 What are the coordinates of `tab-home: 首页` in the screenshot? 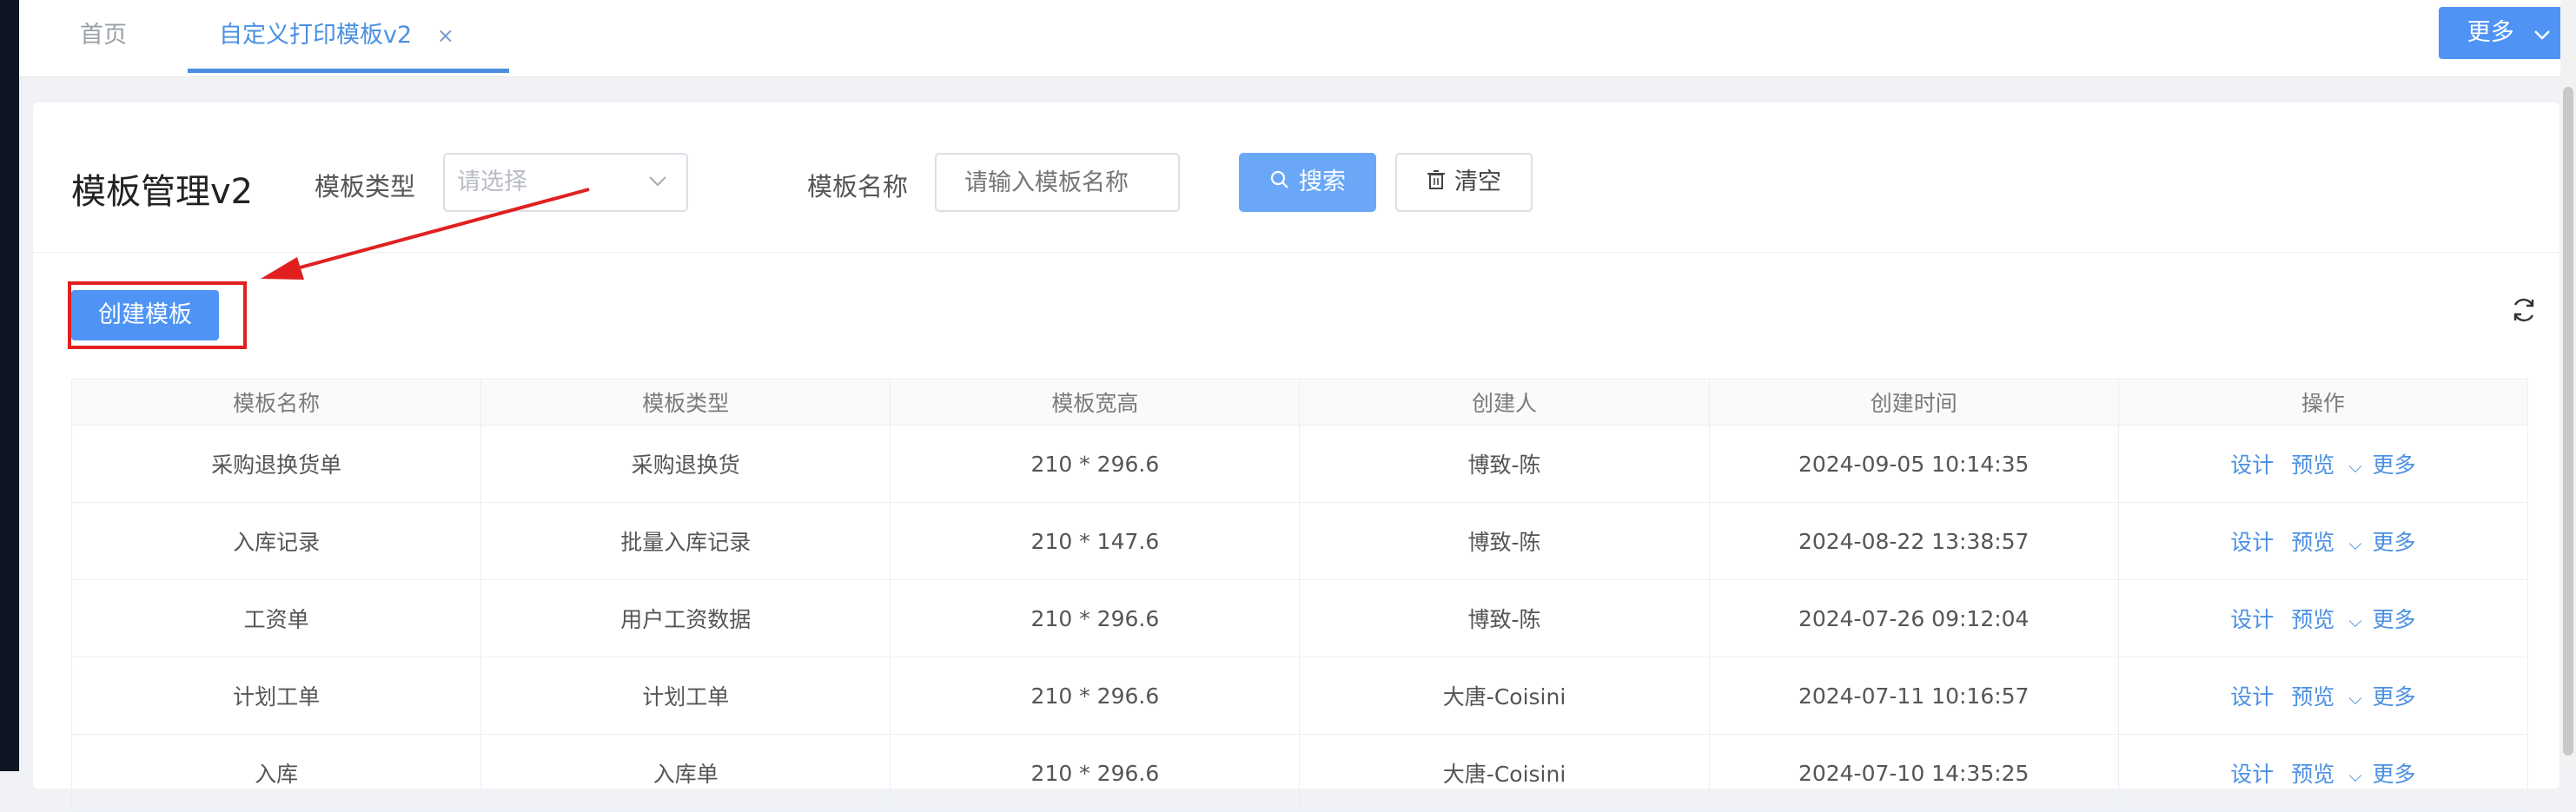 It's located at (103, 36).